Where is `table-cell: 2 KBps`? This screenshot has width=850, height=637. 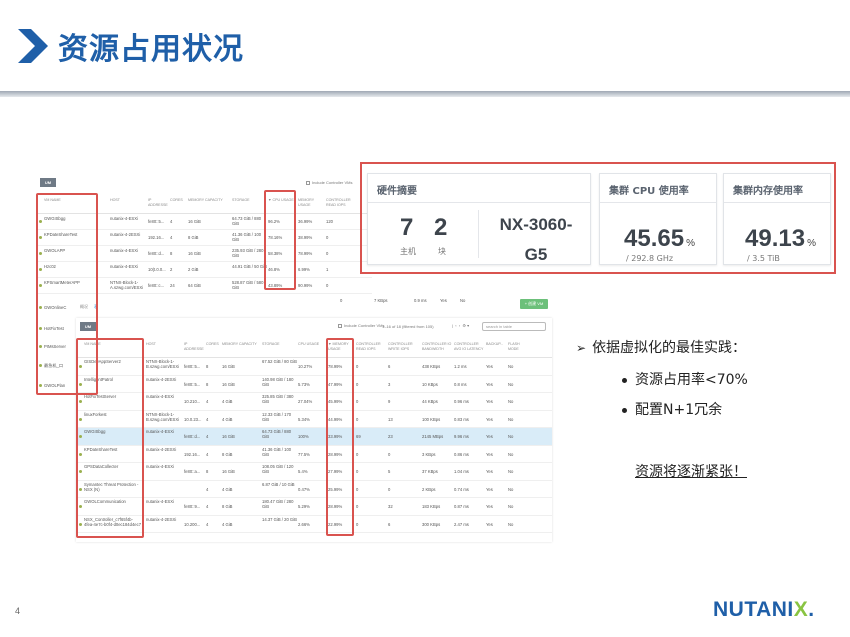
table-cell: 2 KBps is located at coordinates (429, 489).